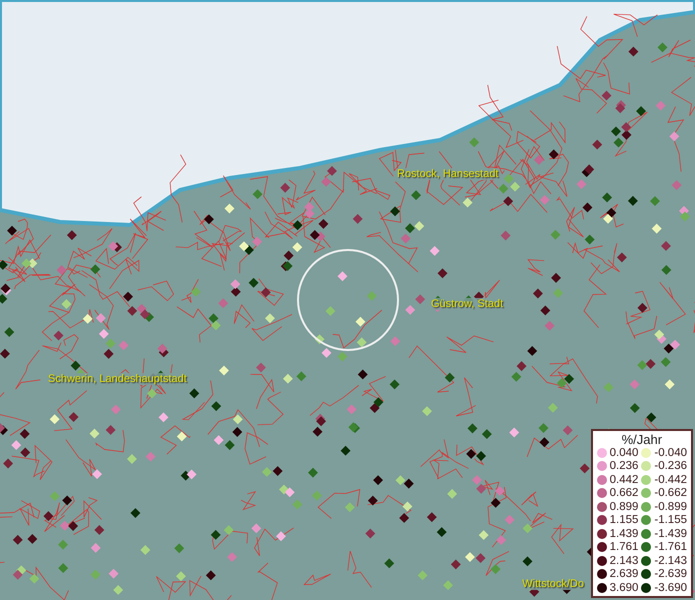 The width and height of the screenshot is (695, 600). Describe the element at coordinates (117, 379) in the screenshot. I see `place-label: Schwerin, Landeshauptstadt` at that location.